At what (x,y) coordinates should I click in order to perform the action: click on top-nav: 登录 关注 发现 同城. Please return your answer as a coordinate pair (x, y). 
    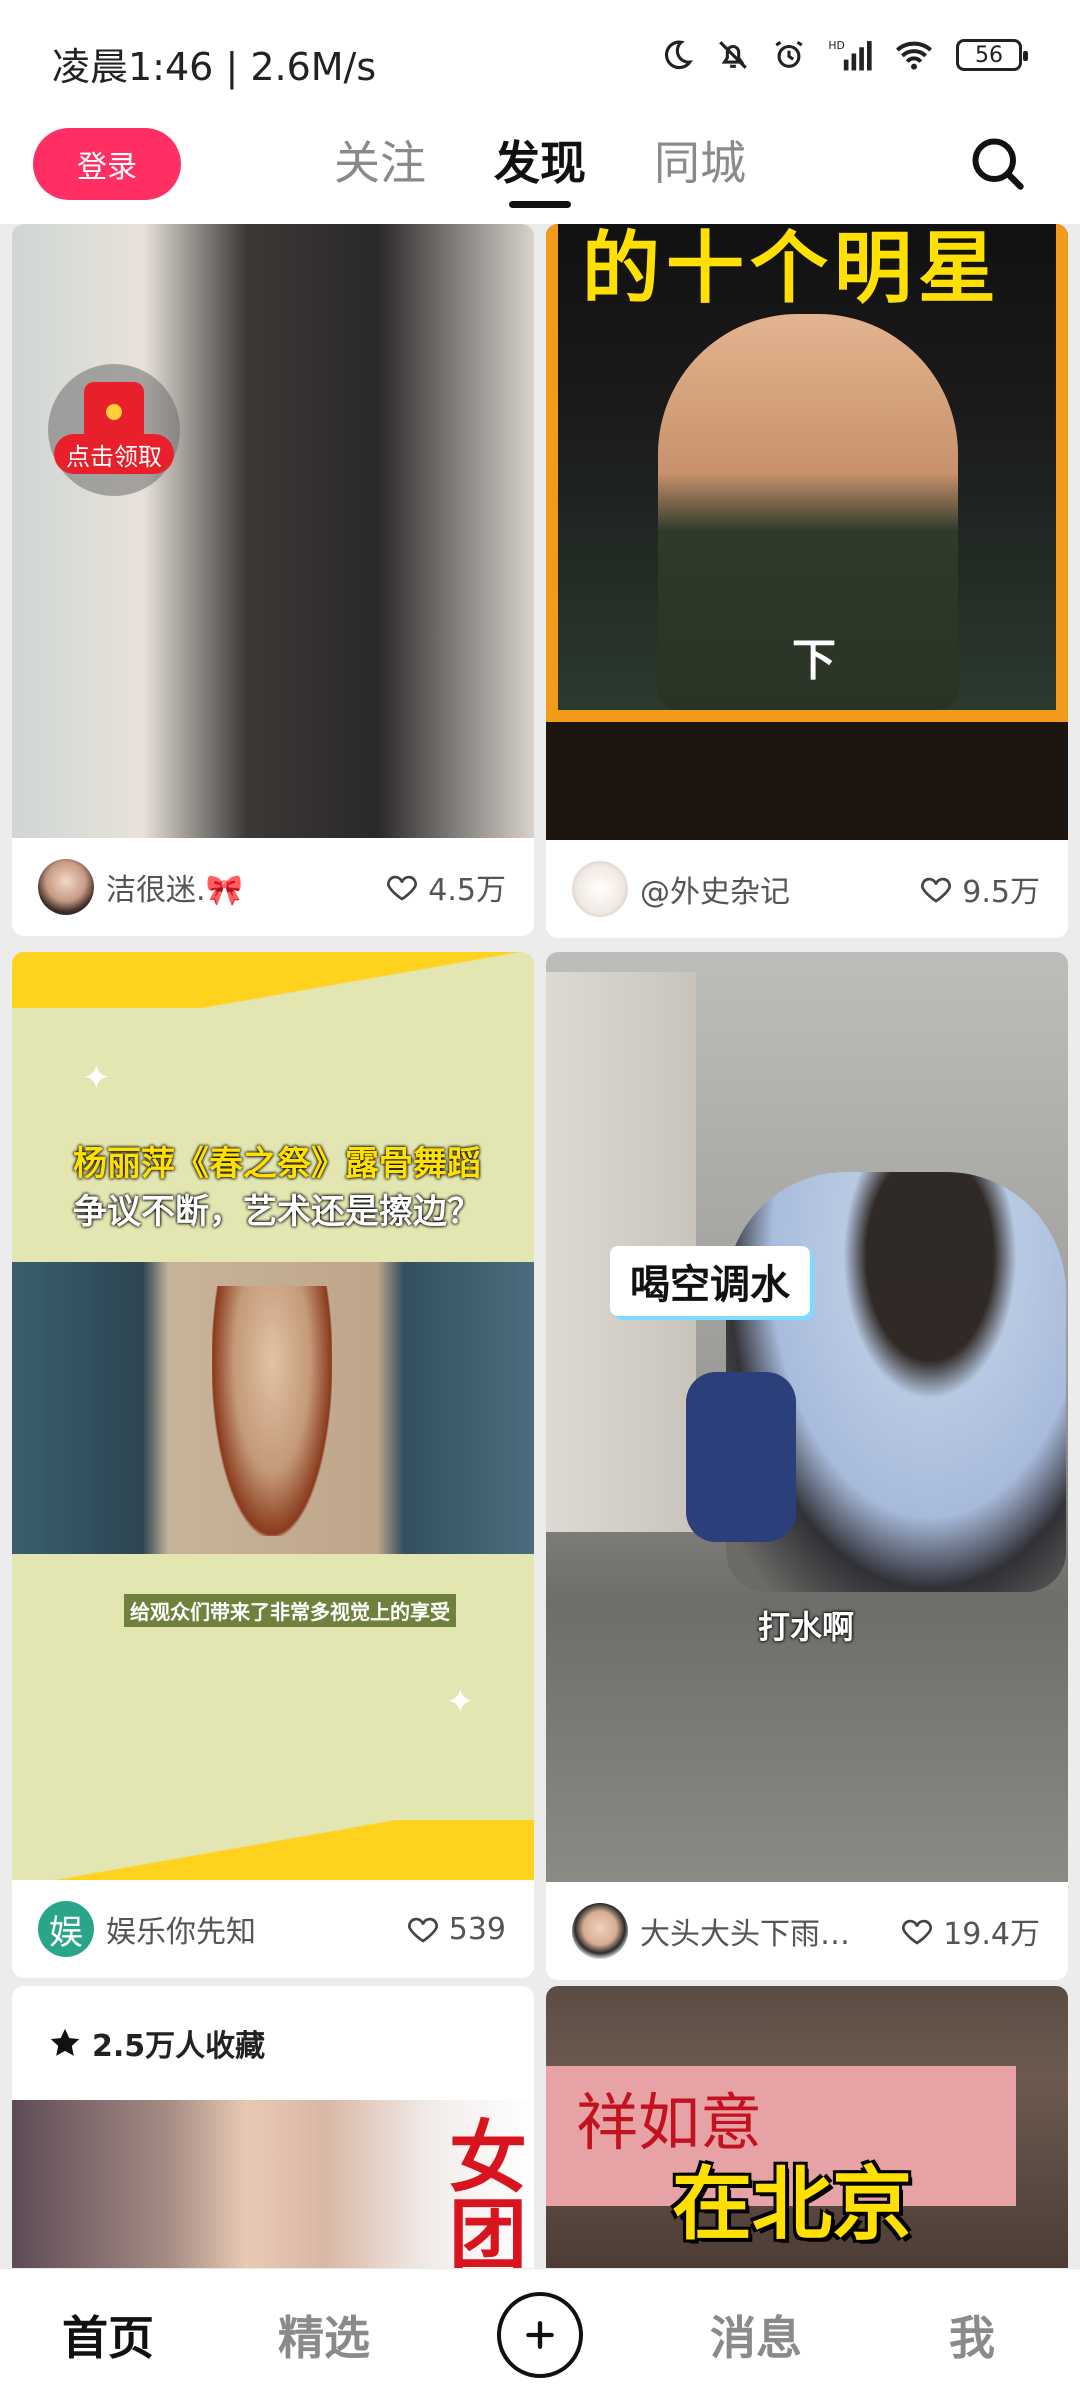
    Looking at the image, I should click on (540, 171).